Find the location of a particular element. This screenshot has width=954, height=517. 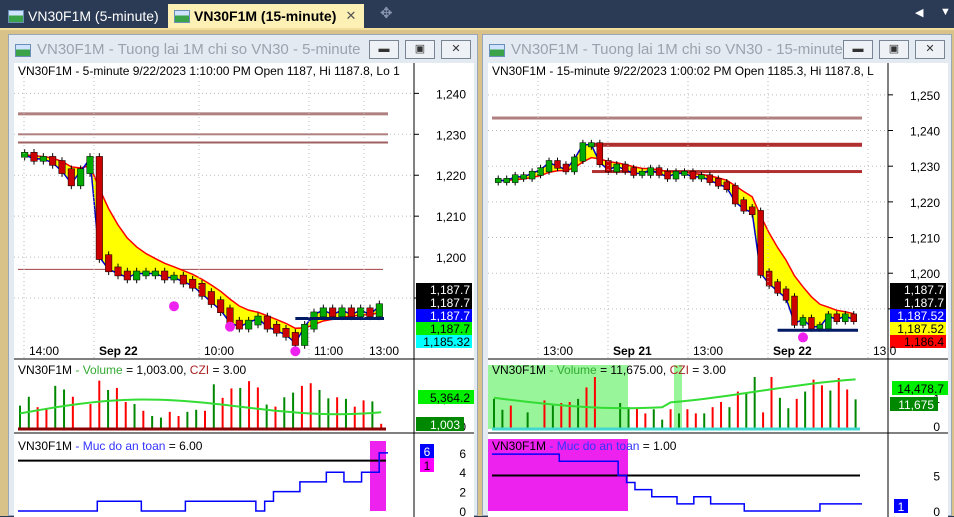

volume-header-label: VN30F1M is located at coordinates (519, 370).